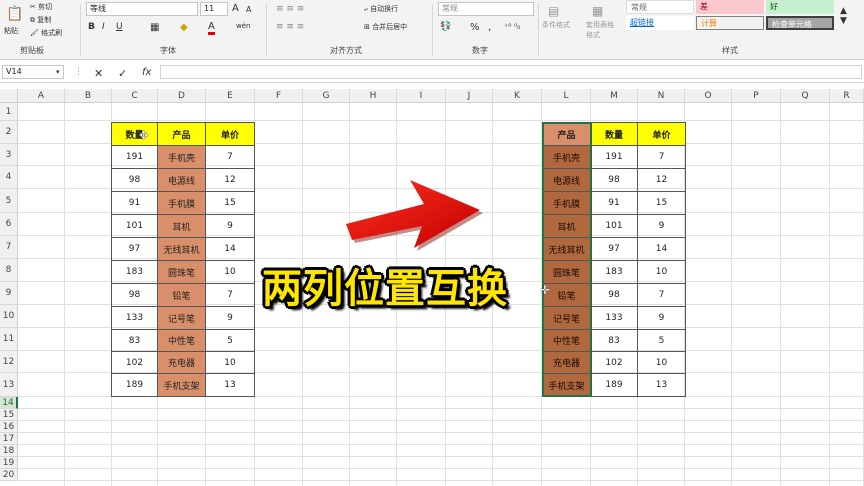  Describe the element at coordinates (661, 180) in the screenshot. I see `table-cell: 12` at that location.